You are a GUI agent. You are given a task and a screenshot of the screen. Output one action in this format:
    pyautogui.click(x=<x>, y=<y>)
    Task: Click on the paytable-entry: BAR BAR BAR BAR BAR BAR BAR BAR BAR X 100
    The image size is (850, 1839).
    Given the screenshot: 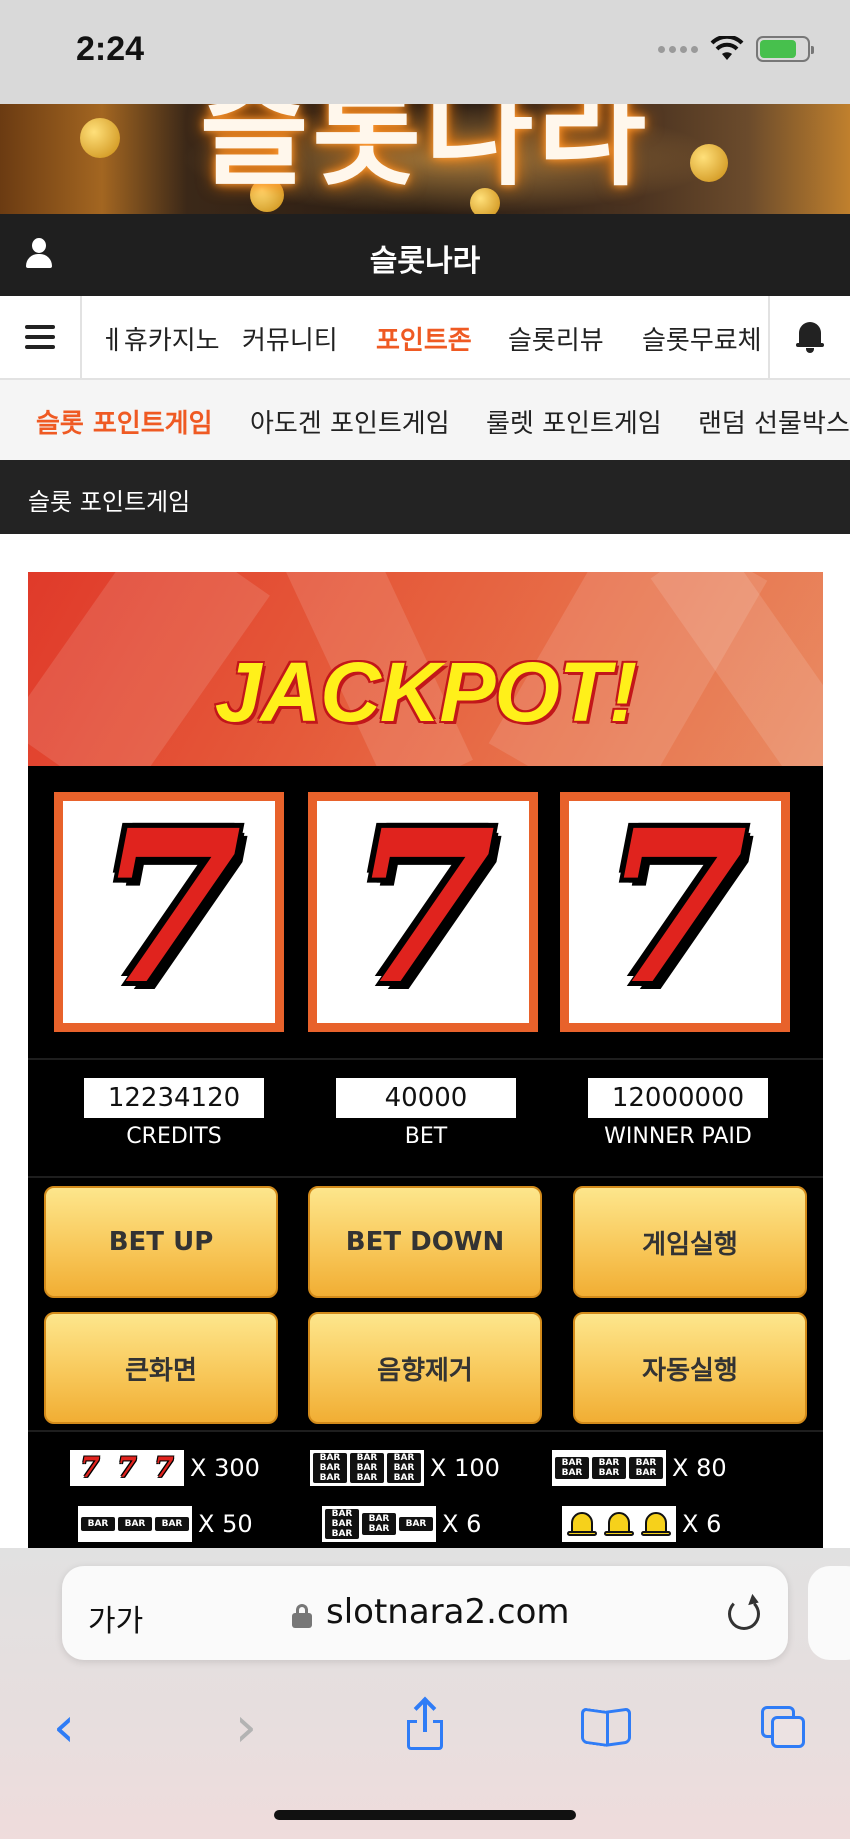 What is the action you would take?
    pyautogui.click(x=405, y=1468)
    